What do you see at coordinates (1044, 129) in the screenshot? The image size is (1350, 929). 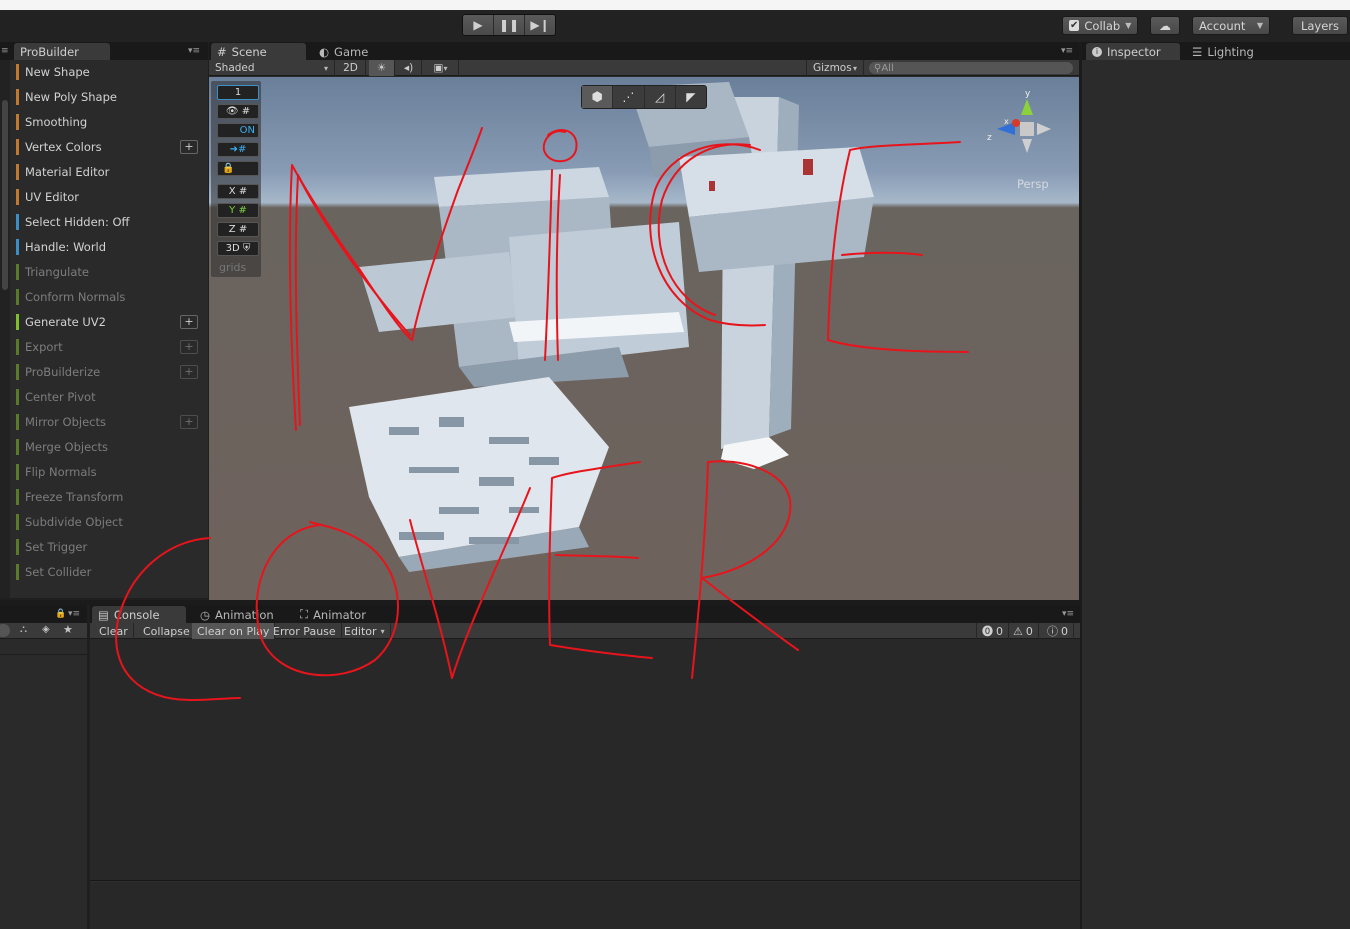 I see `x-neg-cone` at bounding box center [1044, 129].